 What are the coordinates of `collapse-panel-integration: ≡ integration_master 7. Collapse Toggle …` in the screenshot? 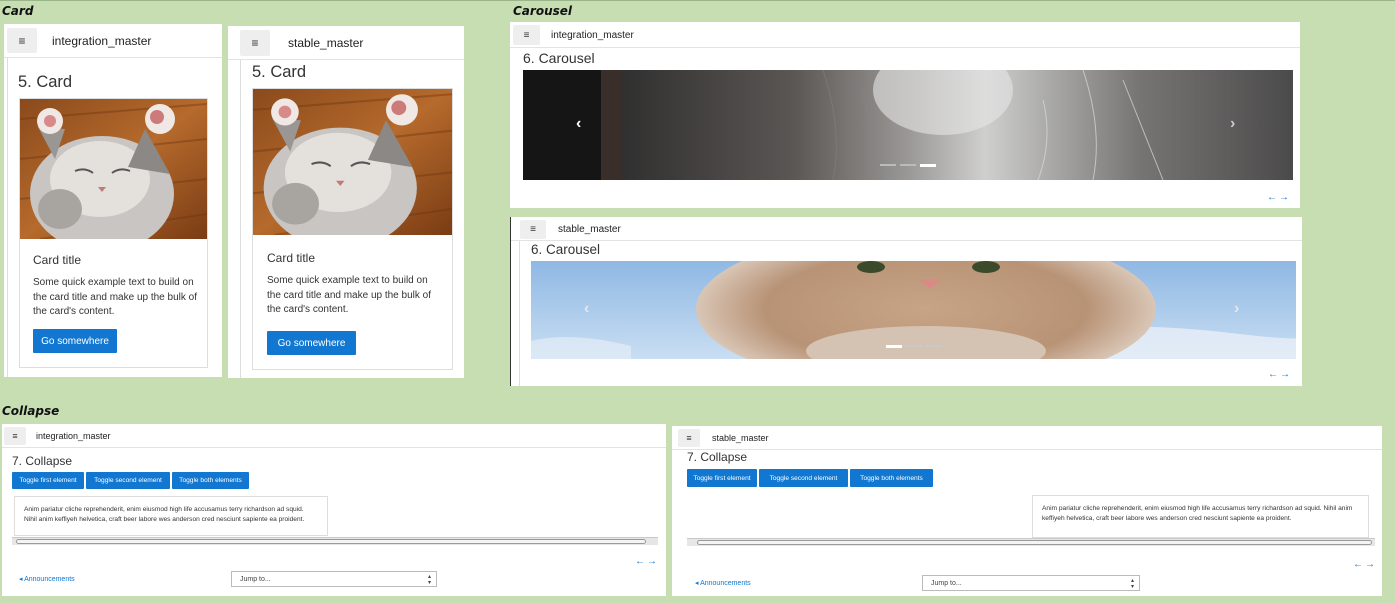 It's located at (334, 510).